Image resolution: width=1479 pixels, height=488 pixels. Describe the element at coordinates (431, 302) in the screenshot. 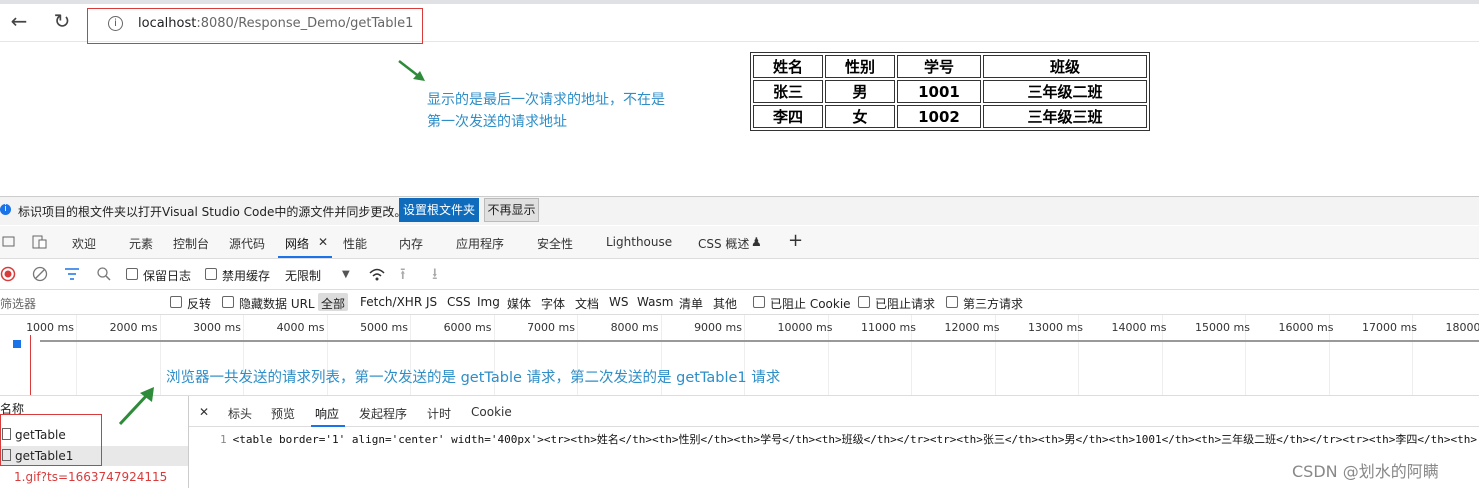

I see `filter-type-js: JS` at that location.